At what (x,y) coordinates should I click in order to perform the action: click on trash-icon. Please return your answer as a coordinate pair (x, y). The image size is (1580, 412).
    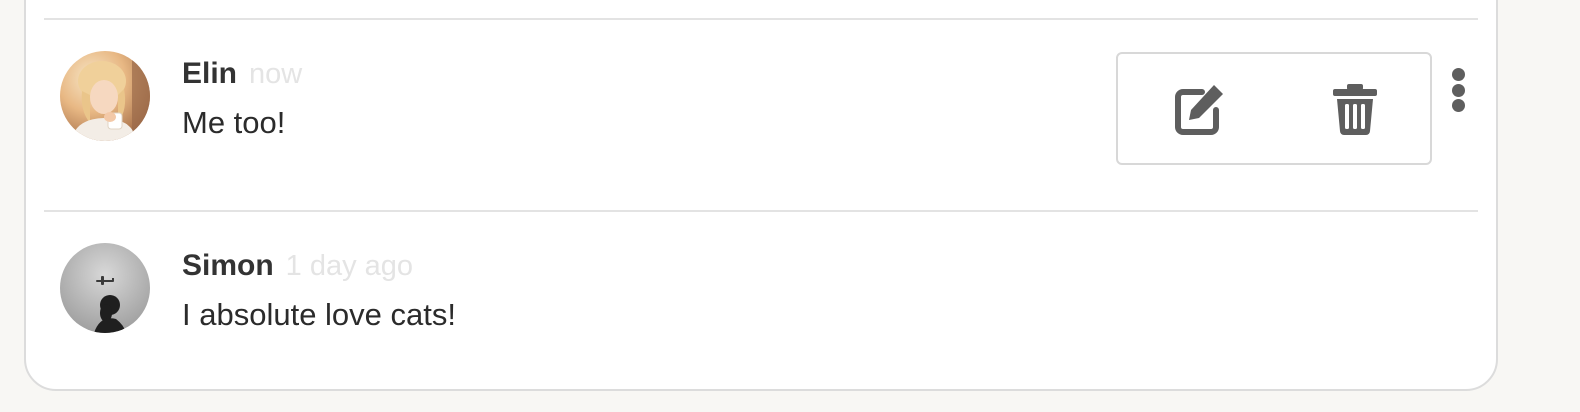
    Looking at the image, I should click on (1355, 109).